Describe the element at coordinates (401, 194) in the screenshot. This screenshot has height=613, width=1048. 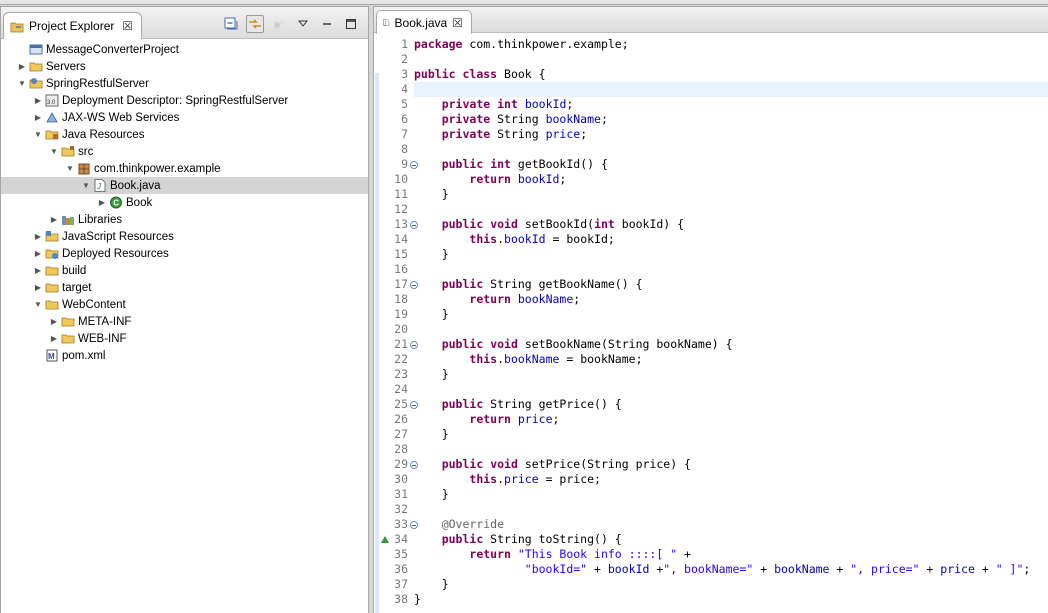
I see `line-number: 11` at that location.